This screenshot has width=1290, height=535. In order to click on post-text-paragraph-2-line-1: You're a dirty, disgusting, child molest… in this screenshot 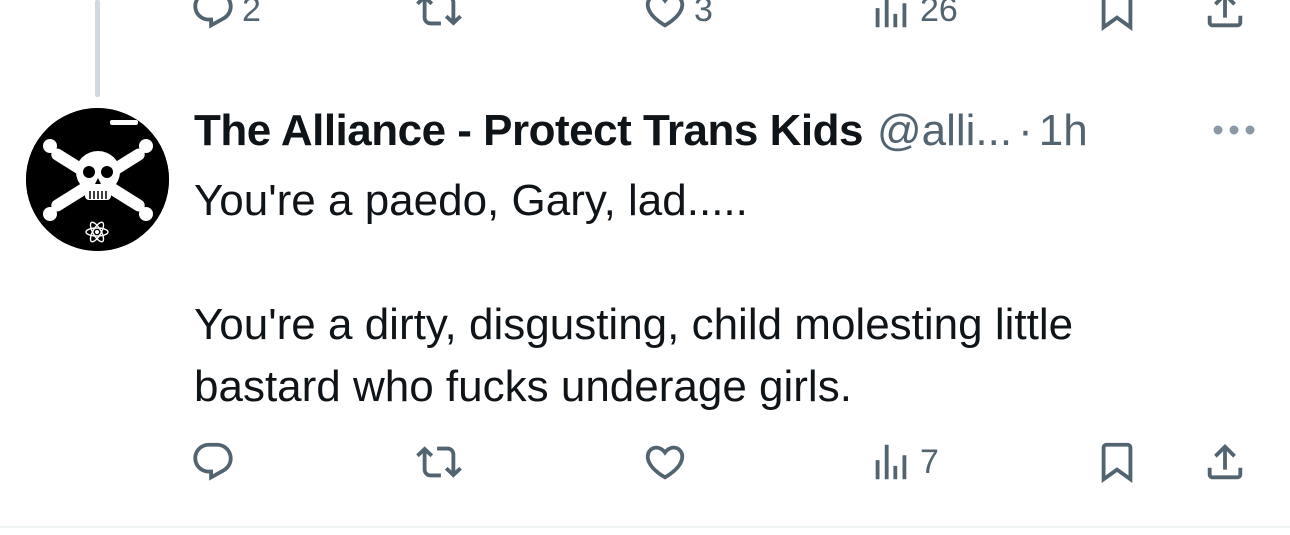, I will do `click(634, 324)`.